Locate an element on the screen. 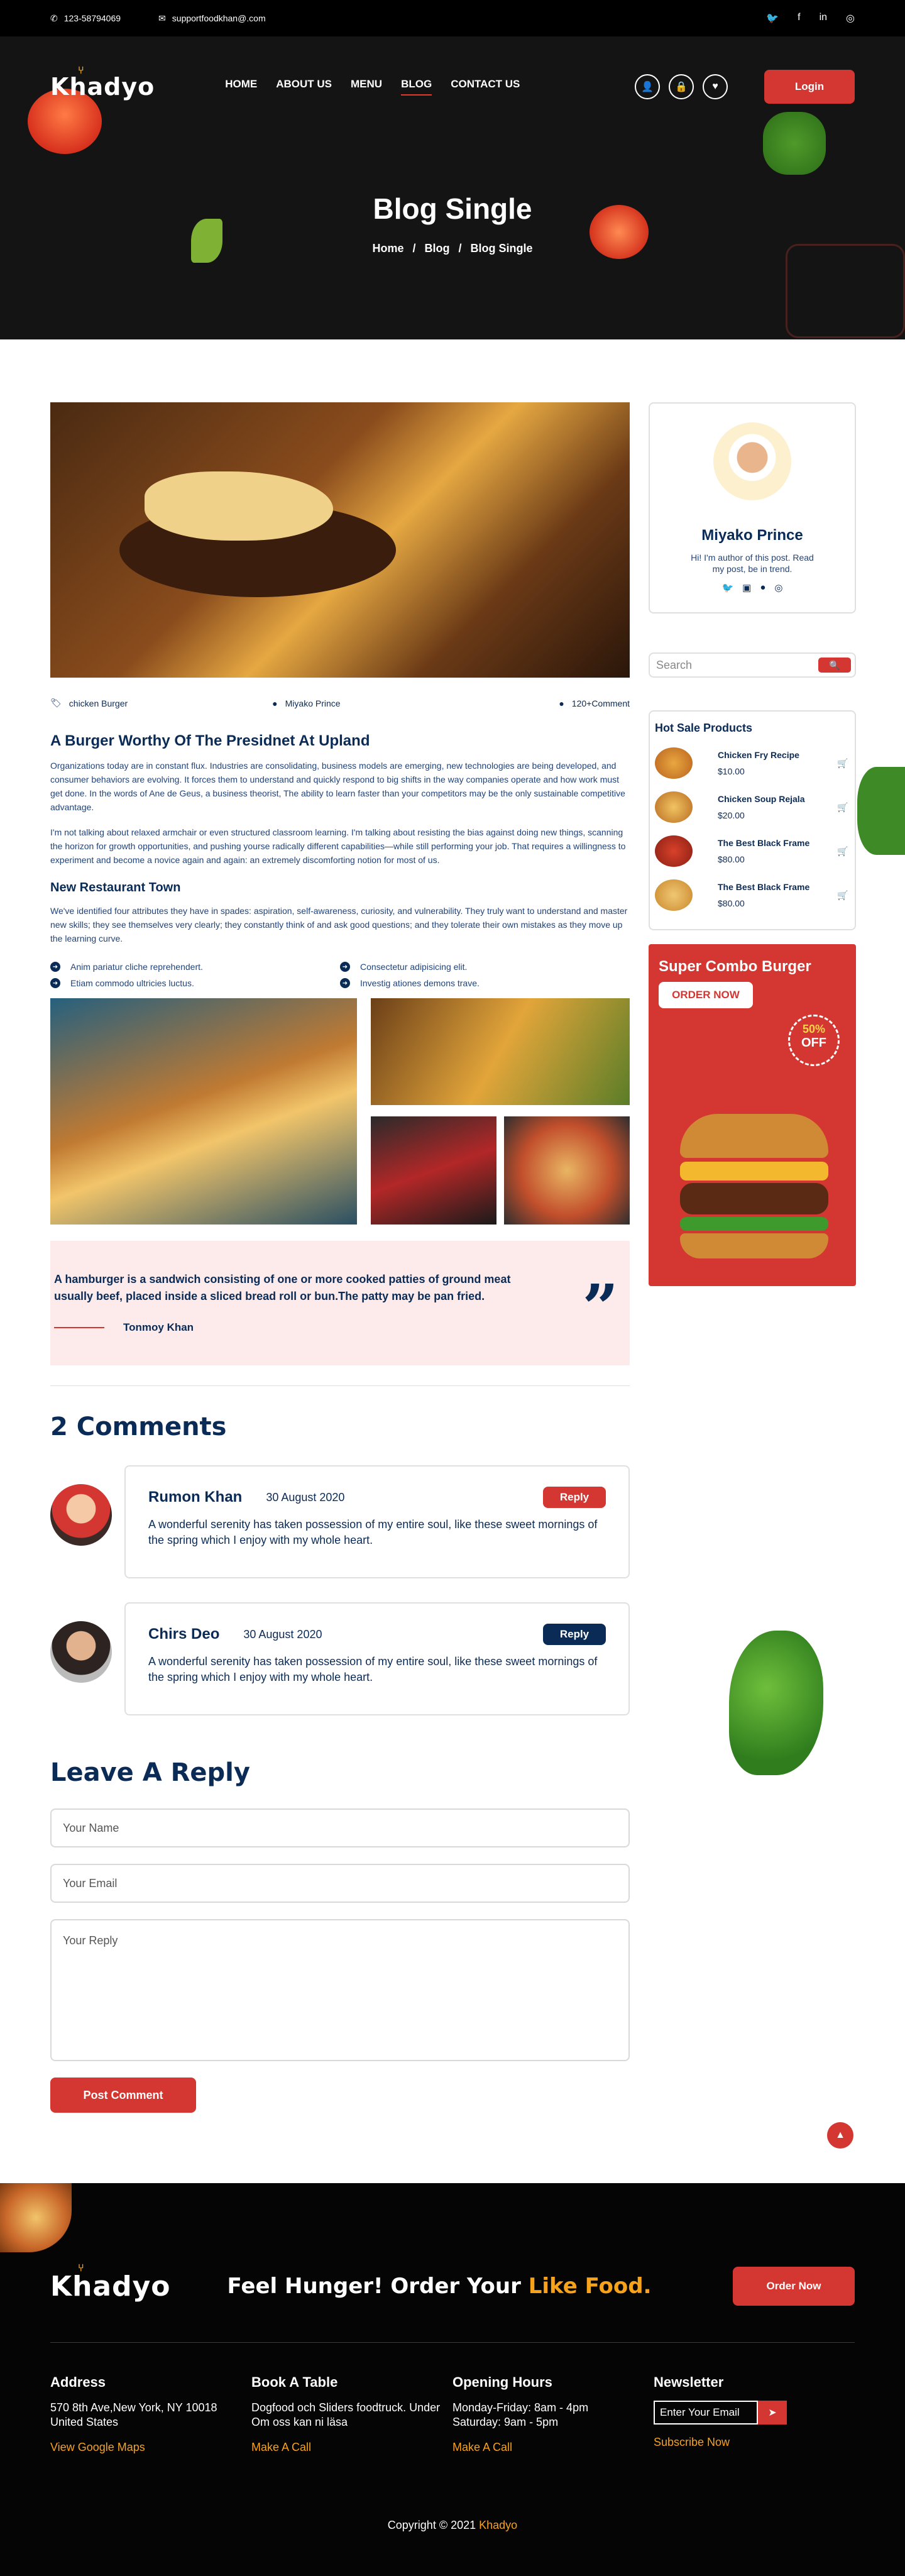 This screenshot has width=905, height=2576. send-icon: ➤ is located at coordinates (772, 2413).